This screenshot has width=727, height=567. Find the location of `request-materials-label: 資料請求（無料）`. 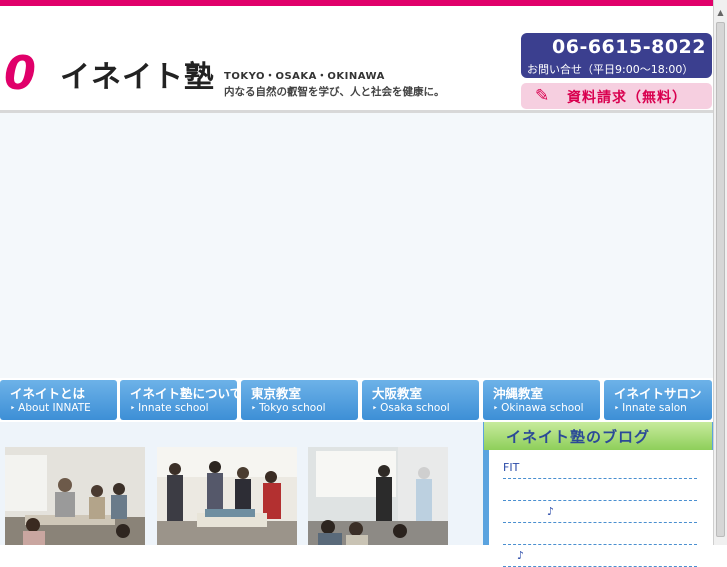

request-materials-label: 資料請求（無料） is located at coordinates (627, 98).